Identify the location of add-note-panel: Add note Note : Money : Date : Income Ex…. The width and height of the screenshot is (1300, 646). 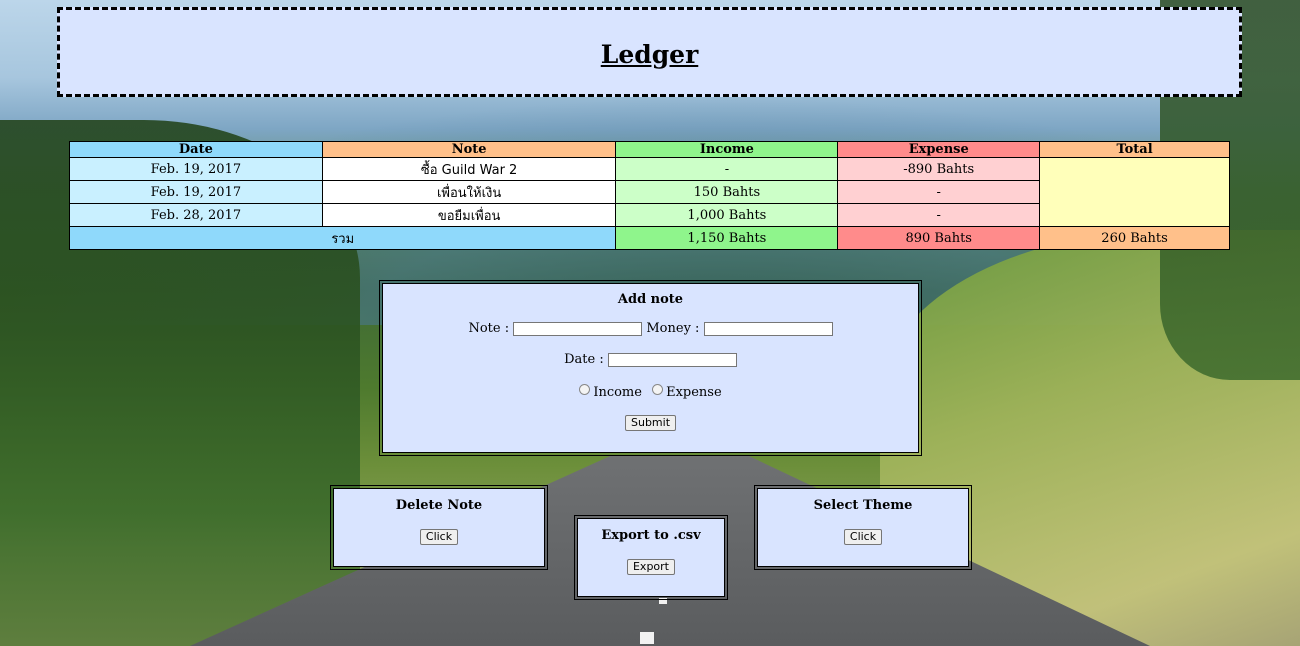
(650, 368).